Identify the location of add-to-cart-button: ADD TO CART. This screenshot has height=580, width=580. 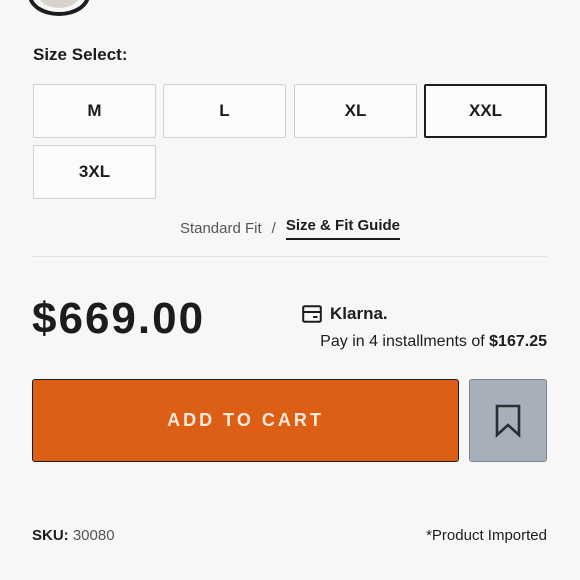
(245, 420).